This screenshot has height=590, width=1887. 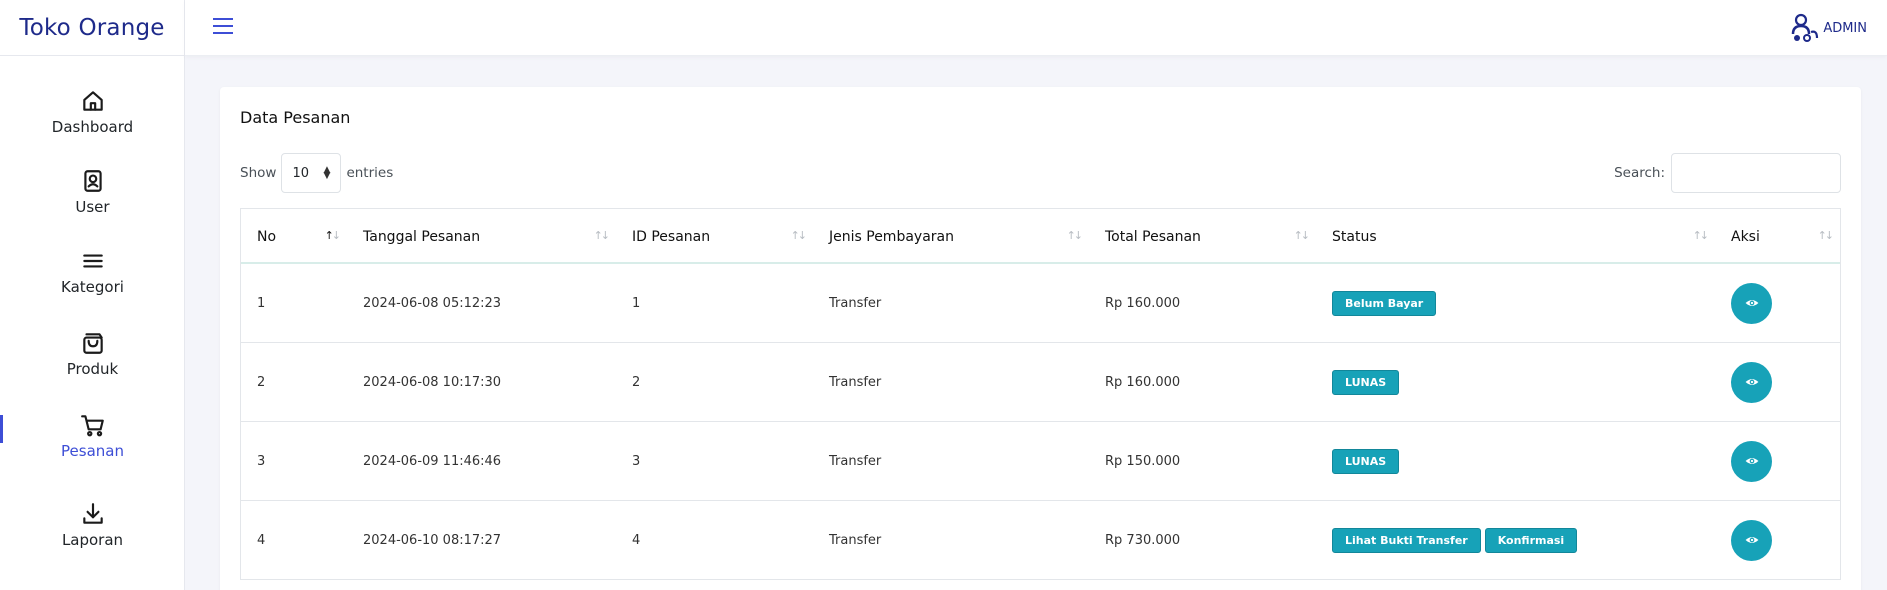 What do you see at coordinates (261, 303) in the screenshot?
I see `cell-no: 1` at bounding box center [261, 303].